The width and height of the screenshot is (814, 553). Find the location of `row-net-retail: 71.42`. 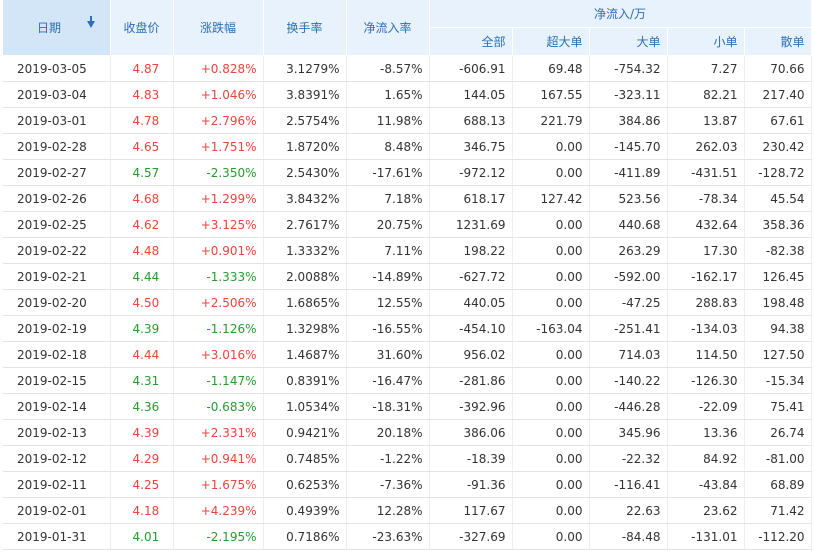

row-net-retail: 71.42 is located at coordinates (778, 510).